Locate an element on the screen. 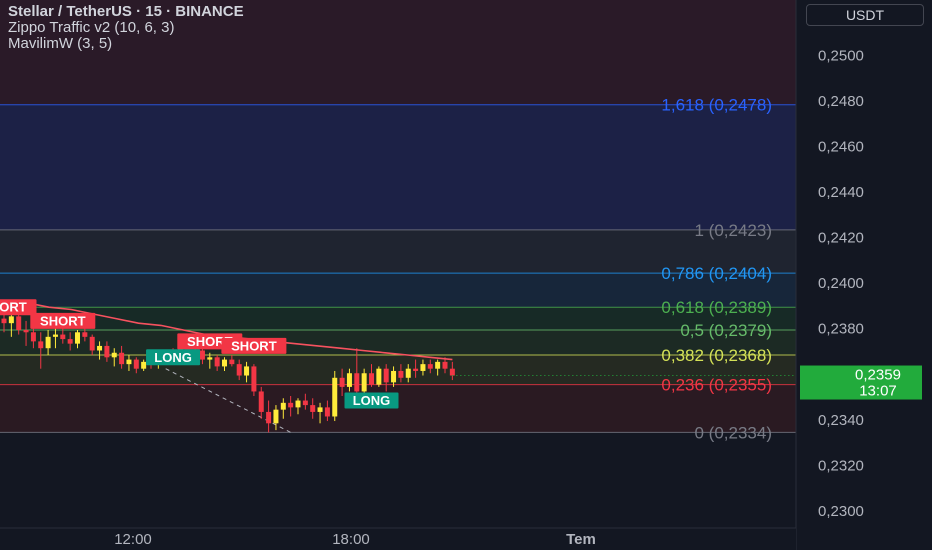 The image size is (932, 550). fib-label: 0,382 (0,2368) is located at coordinates (716, 355).